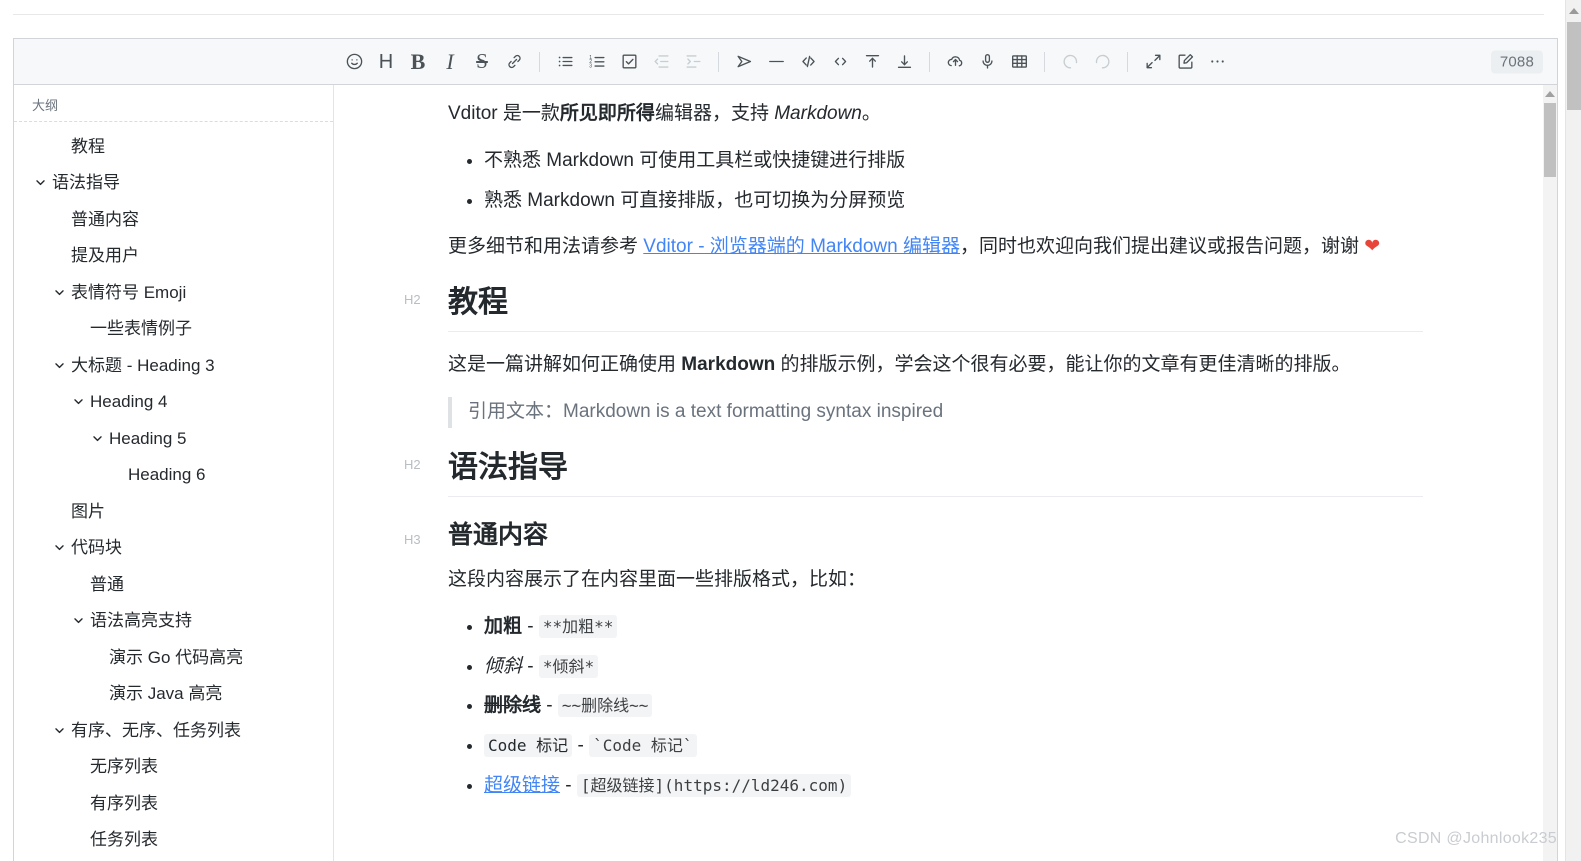  Describe the element at coordinates (148, 438) in the screenshot. I see `outline-item-label: Heading 5` at that location.